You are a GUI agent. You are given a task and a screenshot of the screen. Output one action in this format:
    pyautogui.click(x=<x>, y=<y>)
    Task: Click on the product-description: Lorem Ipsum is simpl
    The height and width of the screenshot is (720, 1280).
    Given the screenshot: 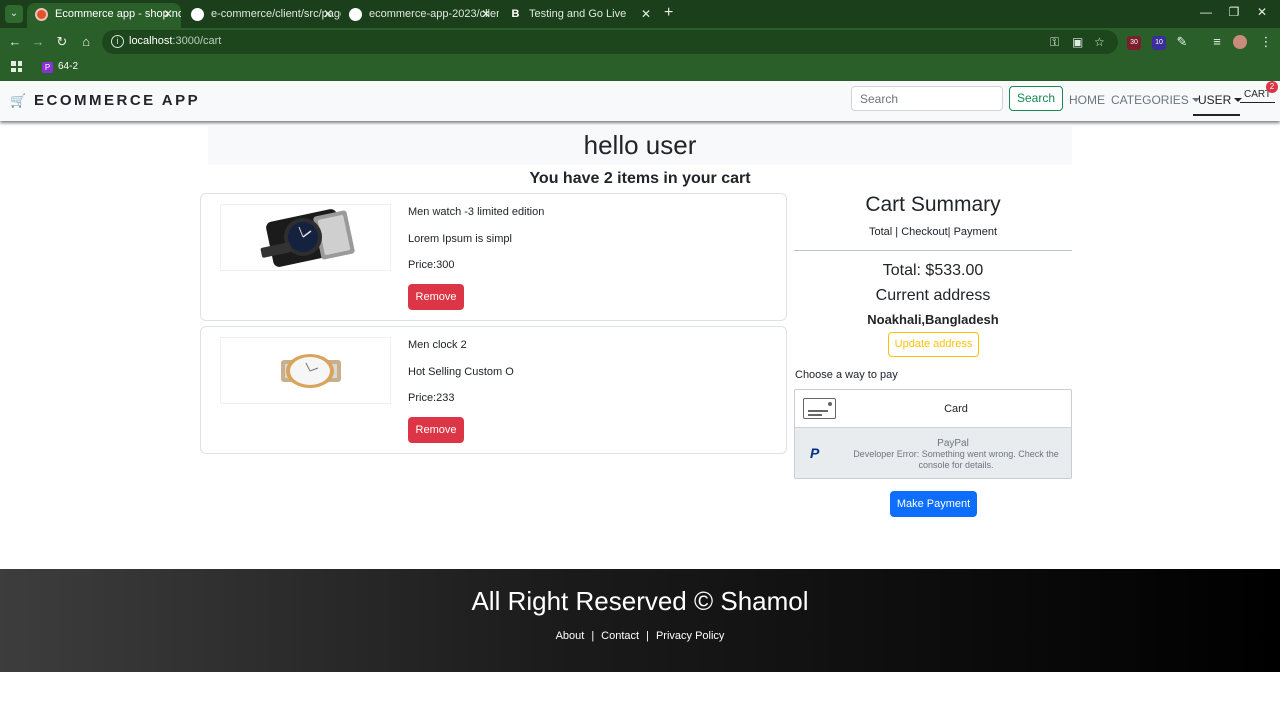 What is the action you would take?
    pyautogui.click(x=460, y=239)
    